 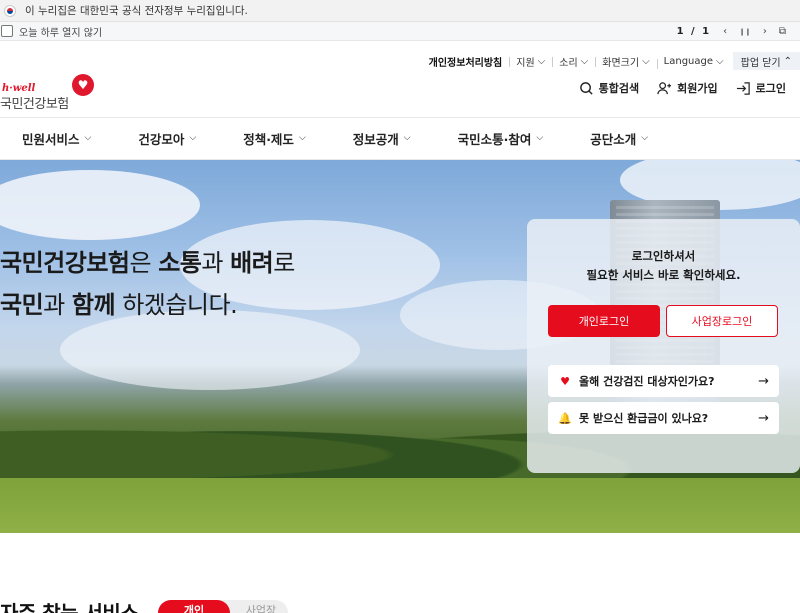 I want to click on hero-headline: 국민건강보험은 소통과 배려로 국민과 함께 하겠습니다., so click(x=147, y=284).